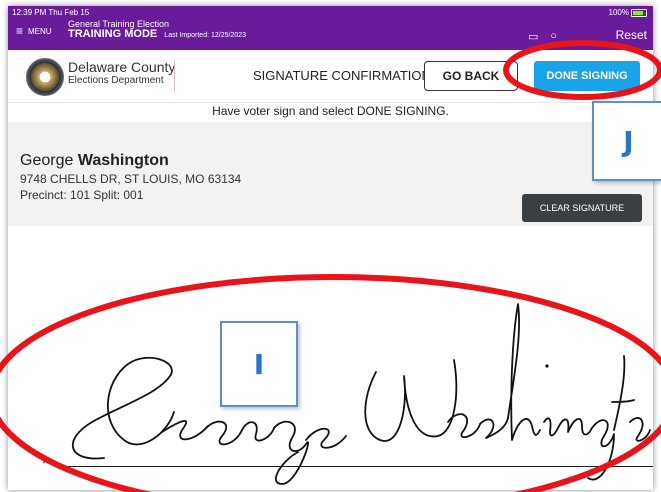 The height and width of the screenshot is (492, 661). Describe the element at coordinates (587, 76) in the screenshot. I see `done-signing-button: DONE SIGNING` at that location.